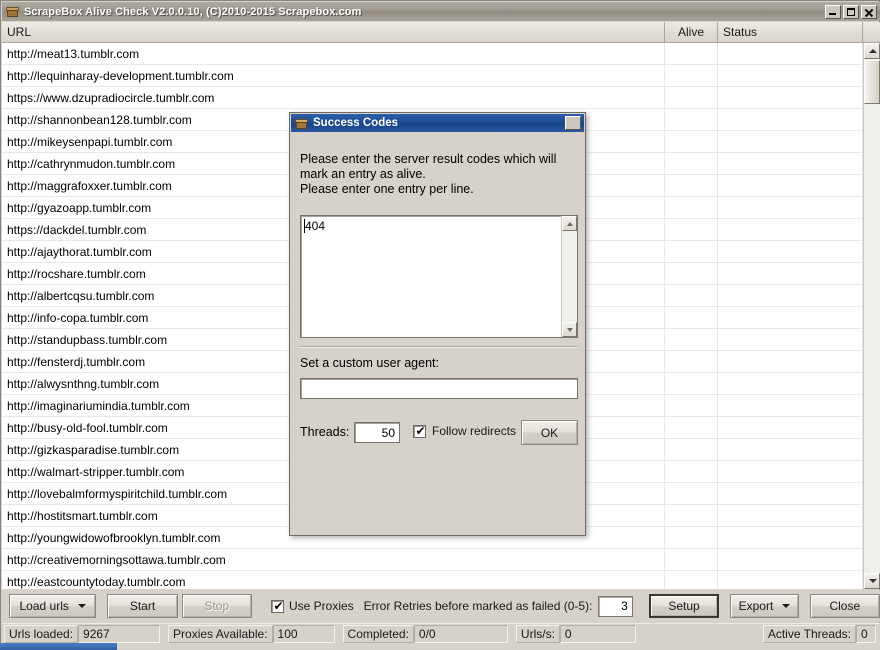  Describe the element at coordinates (439, 388) in the screenshot. I see `user-agent-input` at that location.